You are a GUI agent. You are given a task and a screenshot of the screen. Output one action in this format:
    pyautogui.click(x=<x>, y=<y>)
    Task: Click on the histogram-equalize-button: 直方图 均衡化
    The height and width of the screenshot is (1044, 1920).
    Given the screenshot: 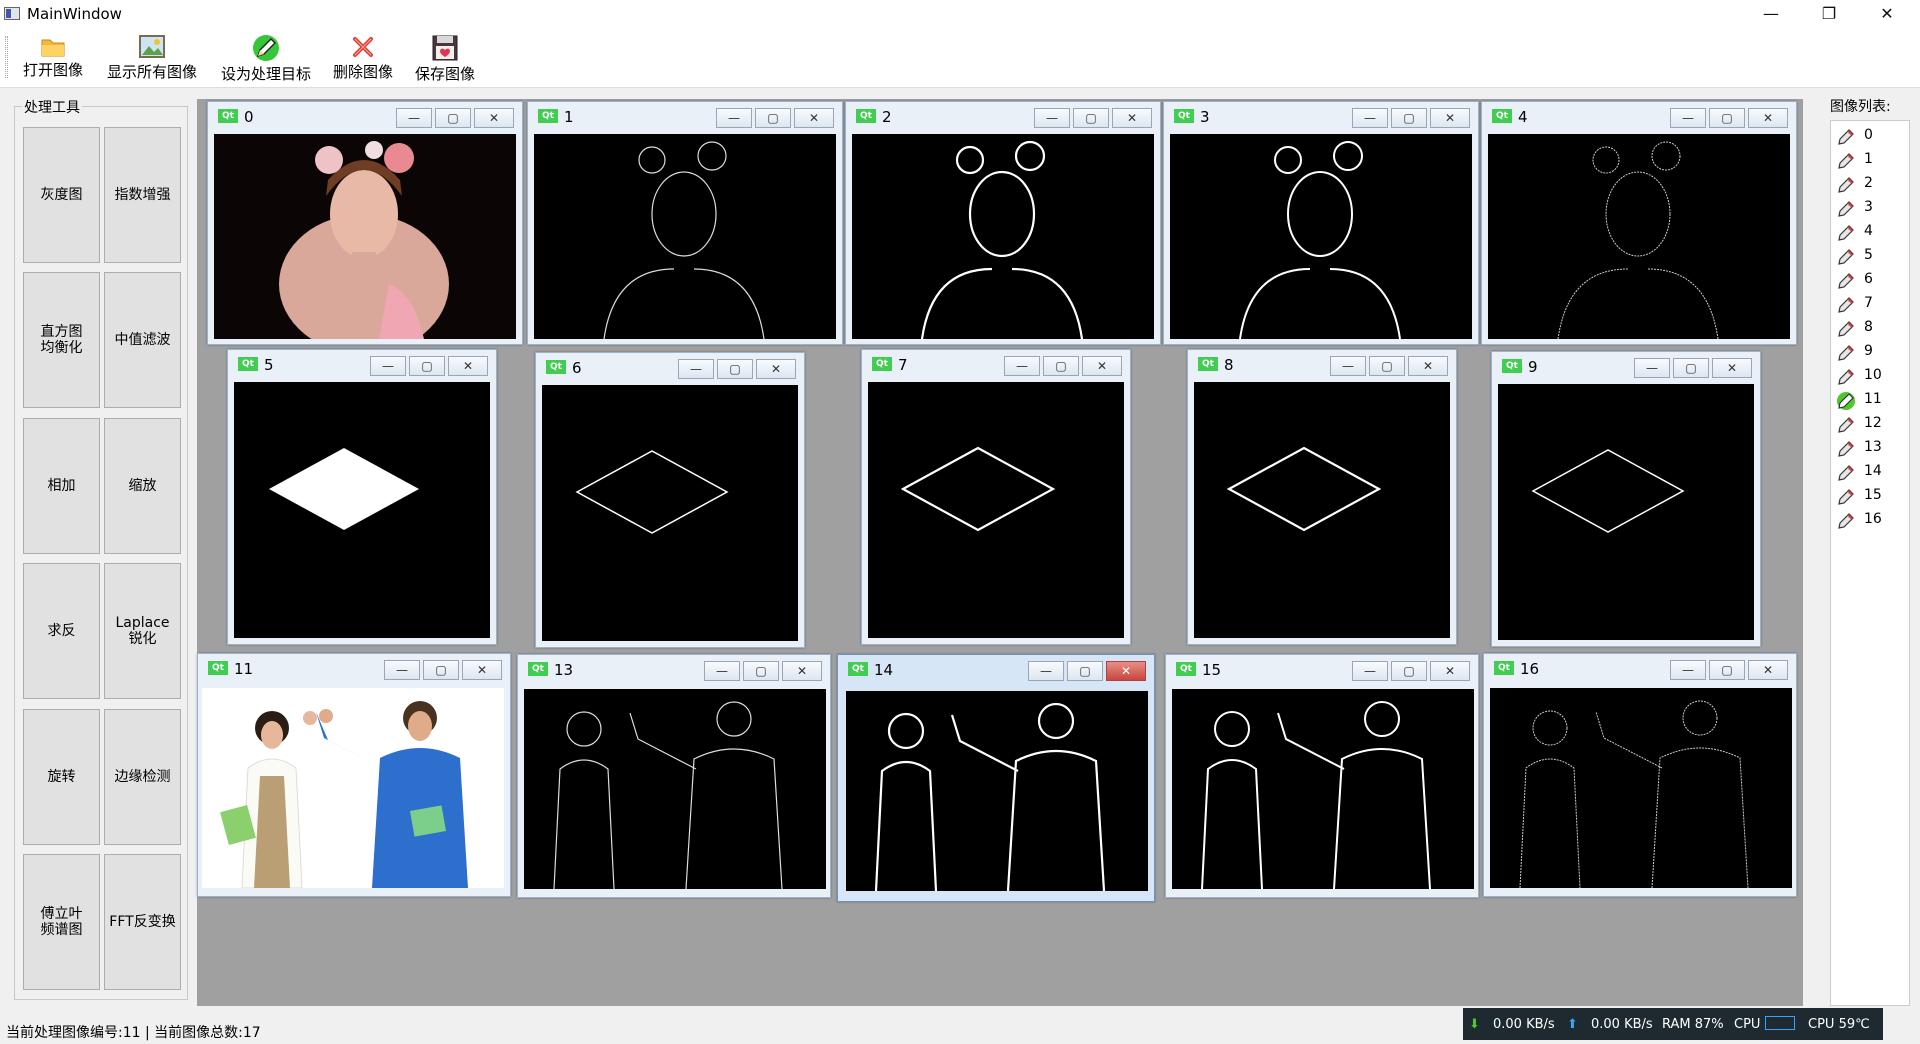 What is the action you would take?
    pyautogui.click(x=61, y=340)
    